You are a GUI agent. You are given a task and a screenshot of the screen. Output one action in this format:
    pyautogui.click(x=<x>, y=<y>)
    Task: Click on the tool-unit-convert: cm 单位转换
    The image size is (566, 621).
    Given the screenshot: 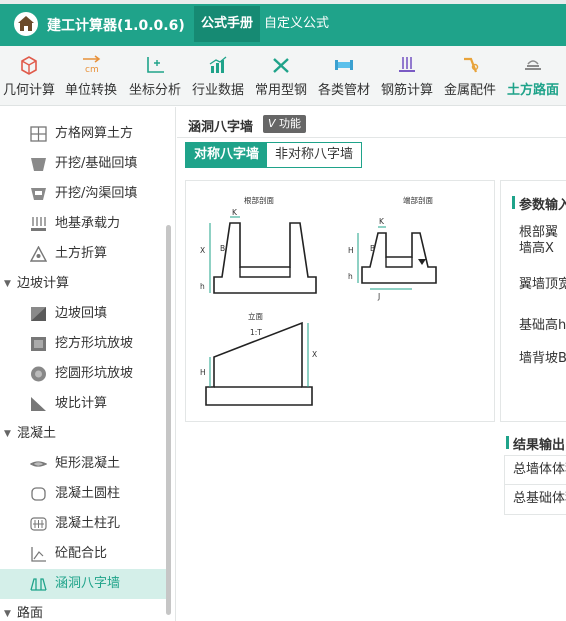 What is the action you would take?
    pyautogui.click(x=91, y=76)
    